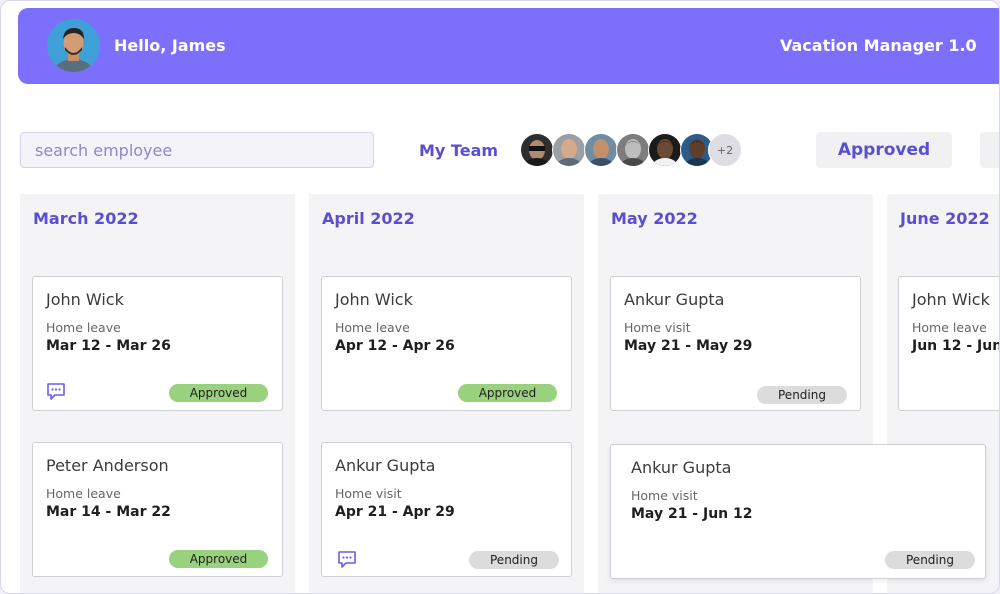 The height and width of the screenshot is (594, 1000). Describe the element at coordinates (692, 514) in the screenshot. I see `leave-dates: May 21 - Jun 12` at that location.